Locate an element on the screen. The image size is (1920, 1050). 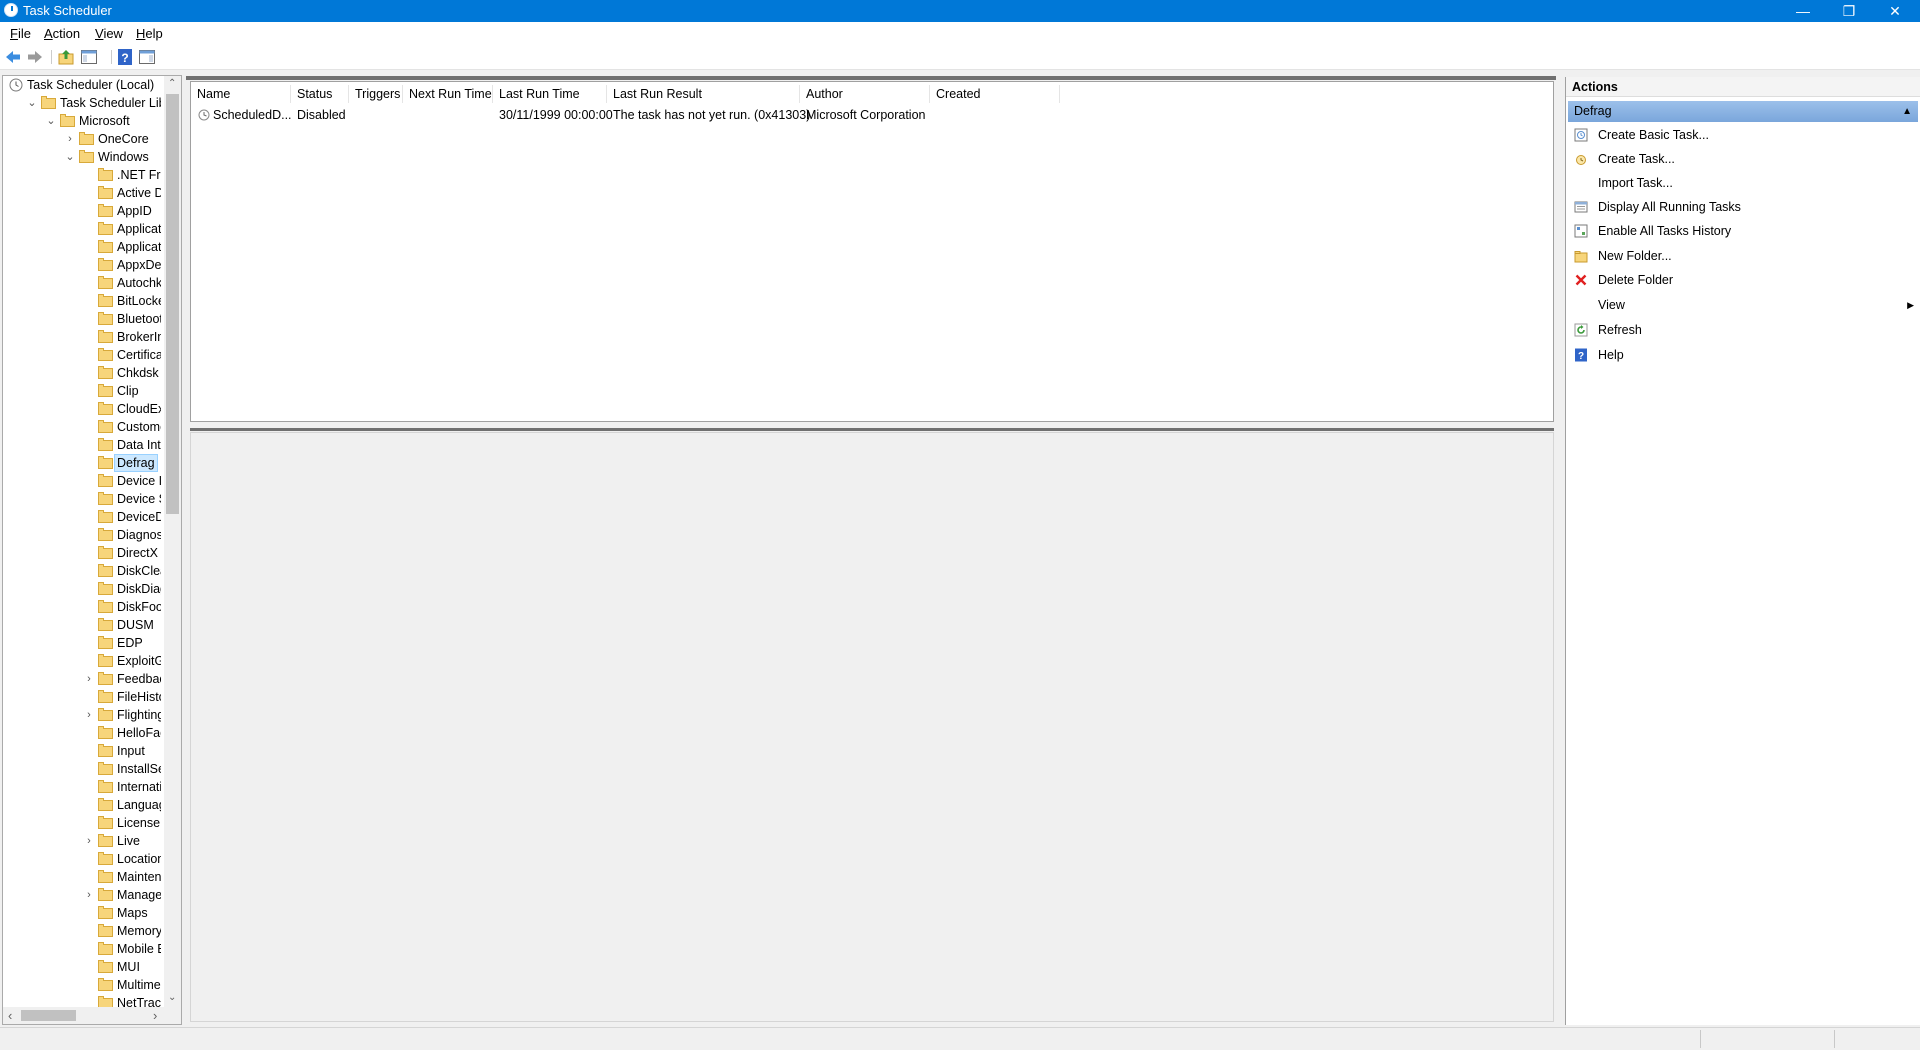
tree-item-folder: AppxDeplo is located at coordinates (83, 265).